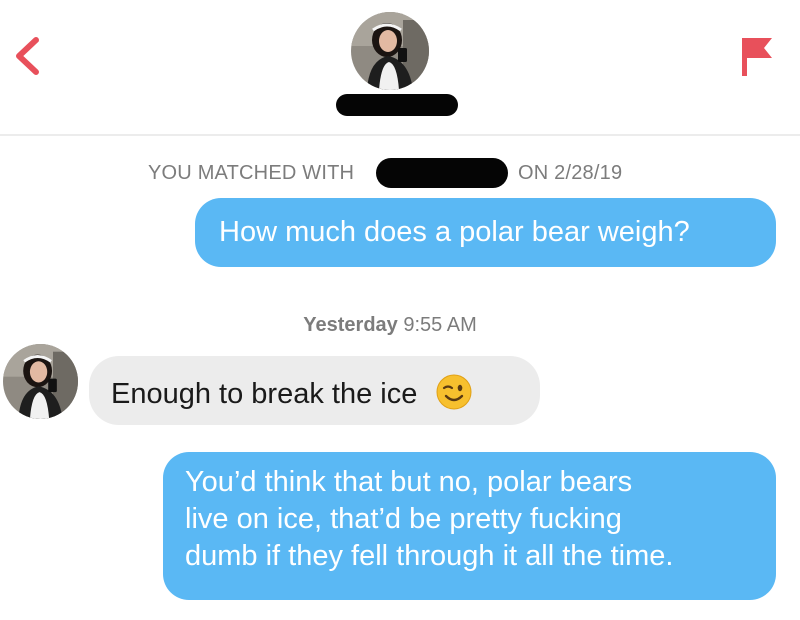  I want to click on message-line: live on ice, that’d be pretty fucking, so click(403, 519).